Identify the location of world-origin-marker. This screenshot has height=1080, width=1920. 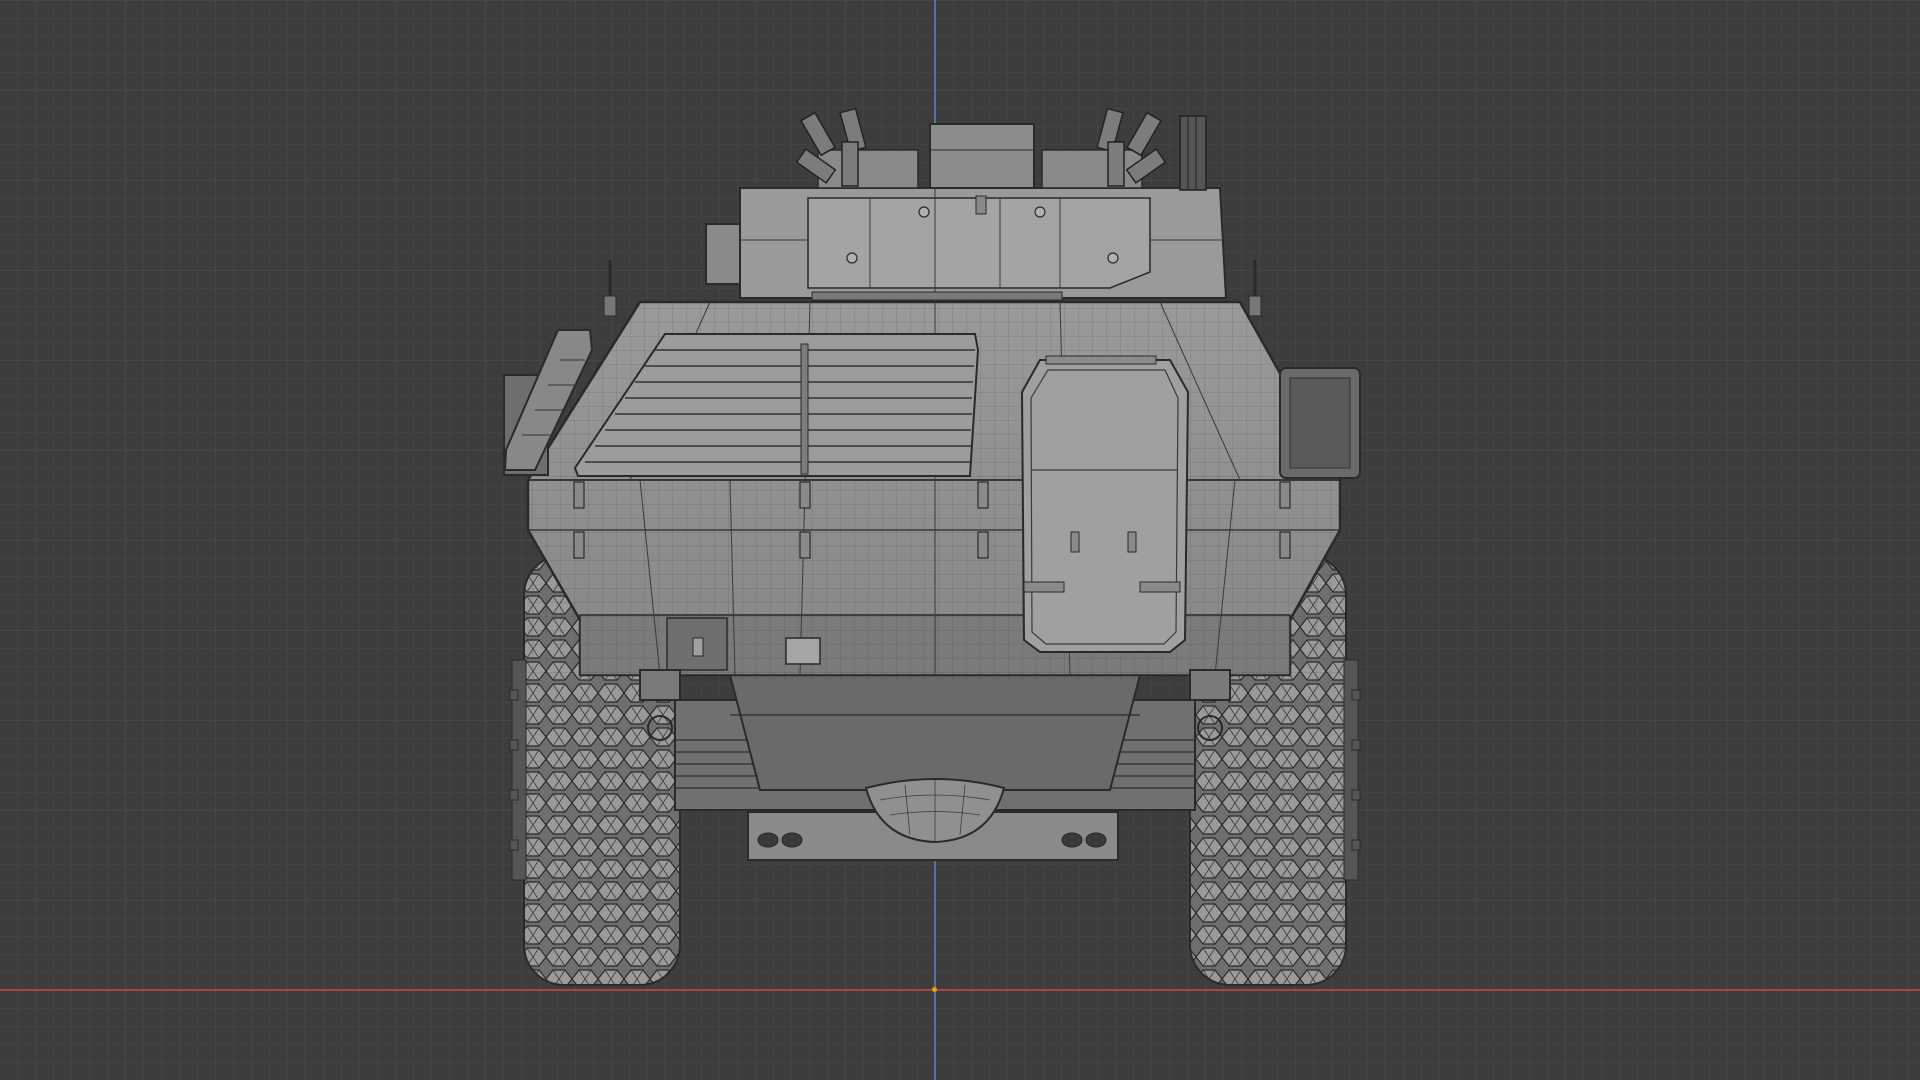
(934, 989).